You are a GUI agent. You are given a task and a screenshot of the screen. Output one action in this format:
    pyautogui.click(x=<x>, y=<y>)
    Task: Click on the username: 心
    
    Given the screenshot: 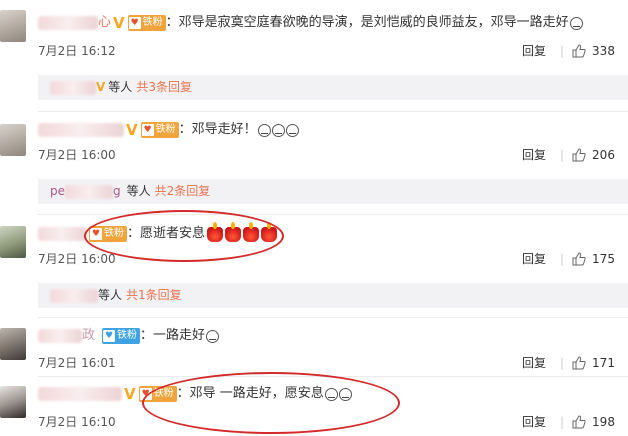 What is the action you would take?
    pyautogui.click(x=104, y=23)
    